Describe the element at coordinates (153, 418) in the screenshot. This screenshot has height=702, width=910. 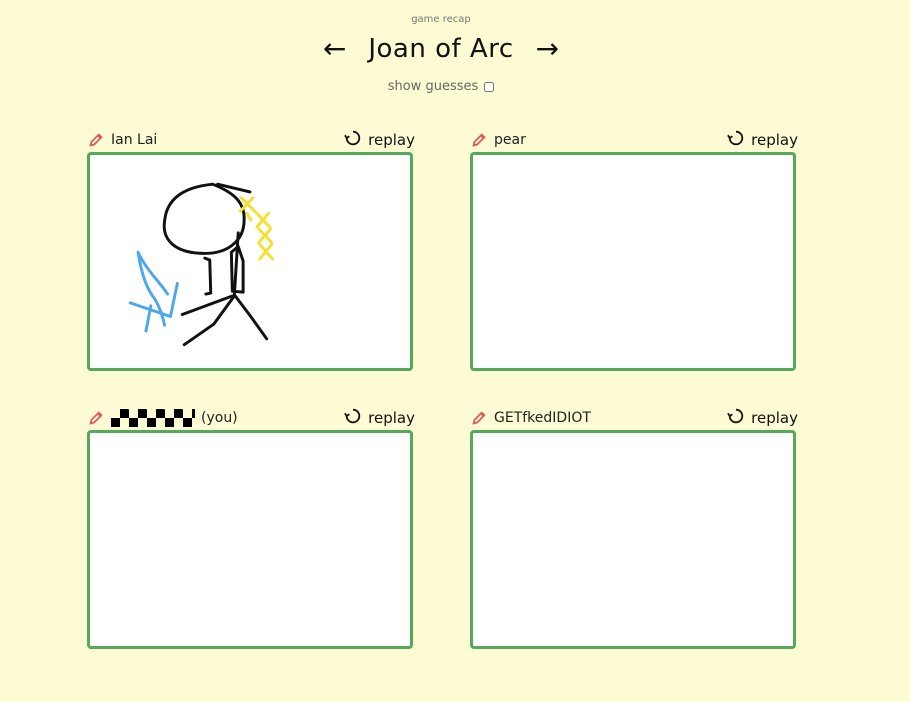
I see `redacted-player-name` at that location.